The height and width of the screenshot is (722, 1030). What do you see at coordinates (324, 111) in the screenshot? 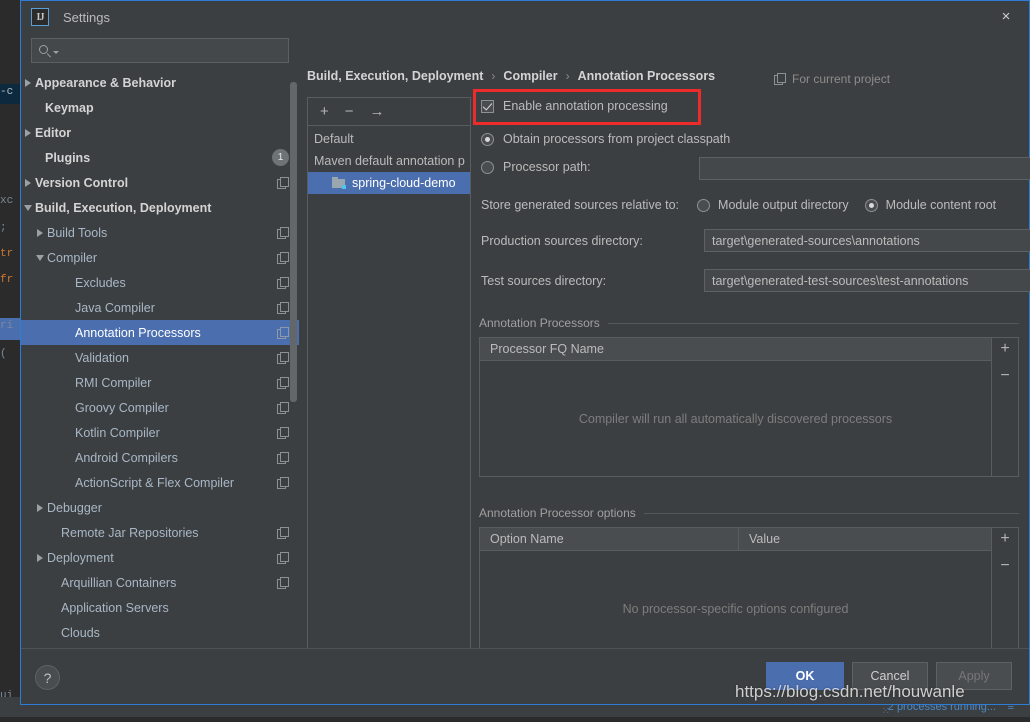
I see `add-profile-button: +` at bounding box center [324, 111].